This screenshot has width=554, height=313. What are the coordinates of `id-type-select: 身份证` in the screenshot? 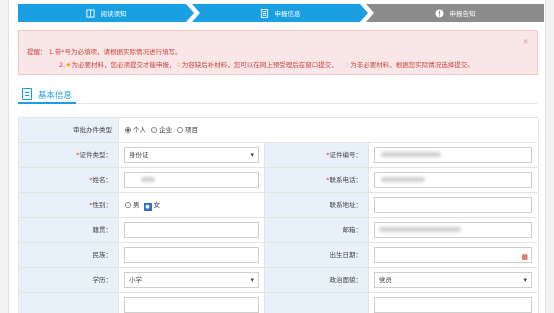 It's located at (191, 155).